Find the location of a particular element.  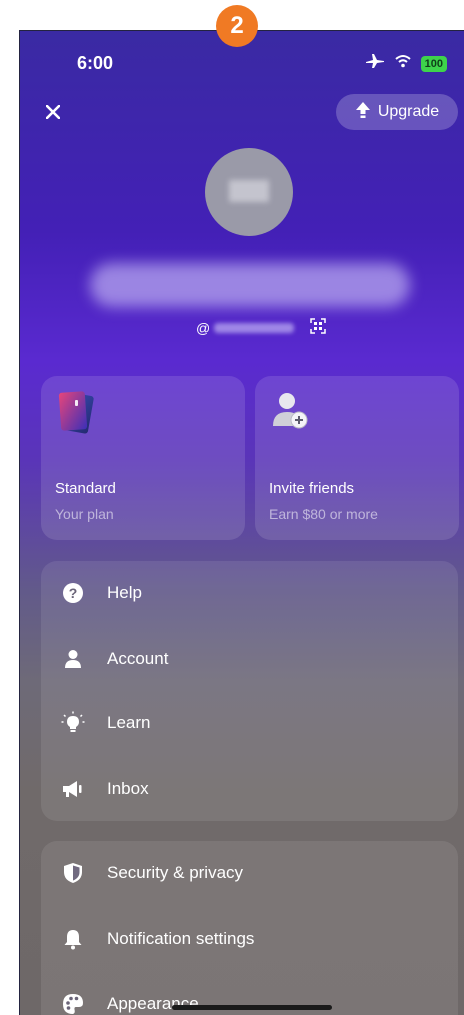

avatar is located at coordinates (249, 192).